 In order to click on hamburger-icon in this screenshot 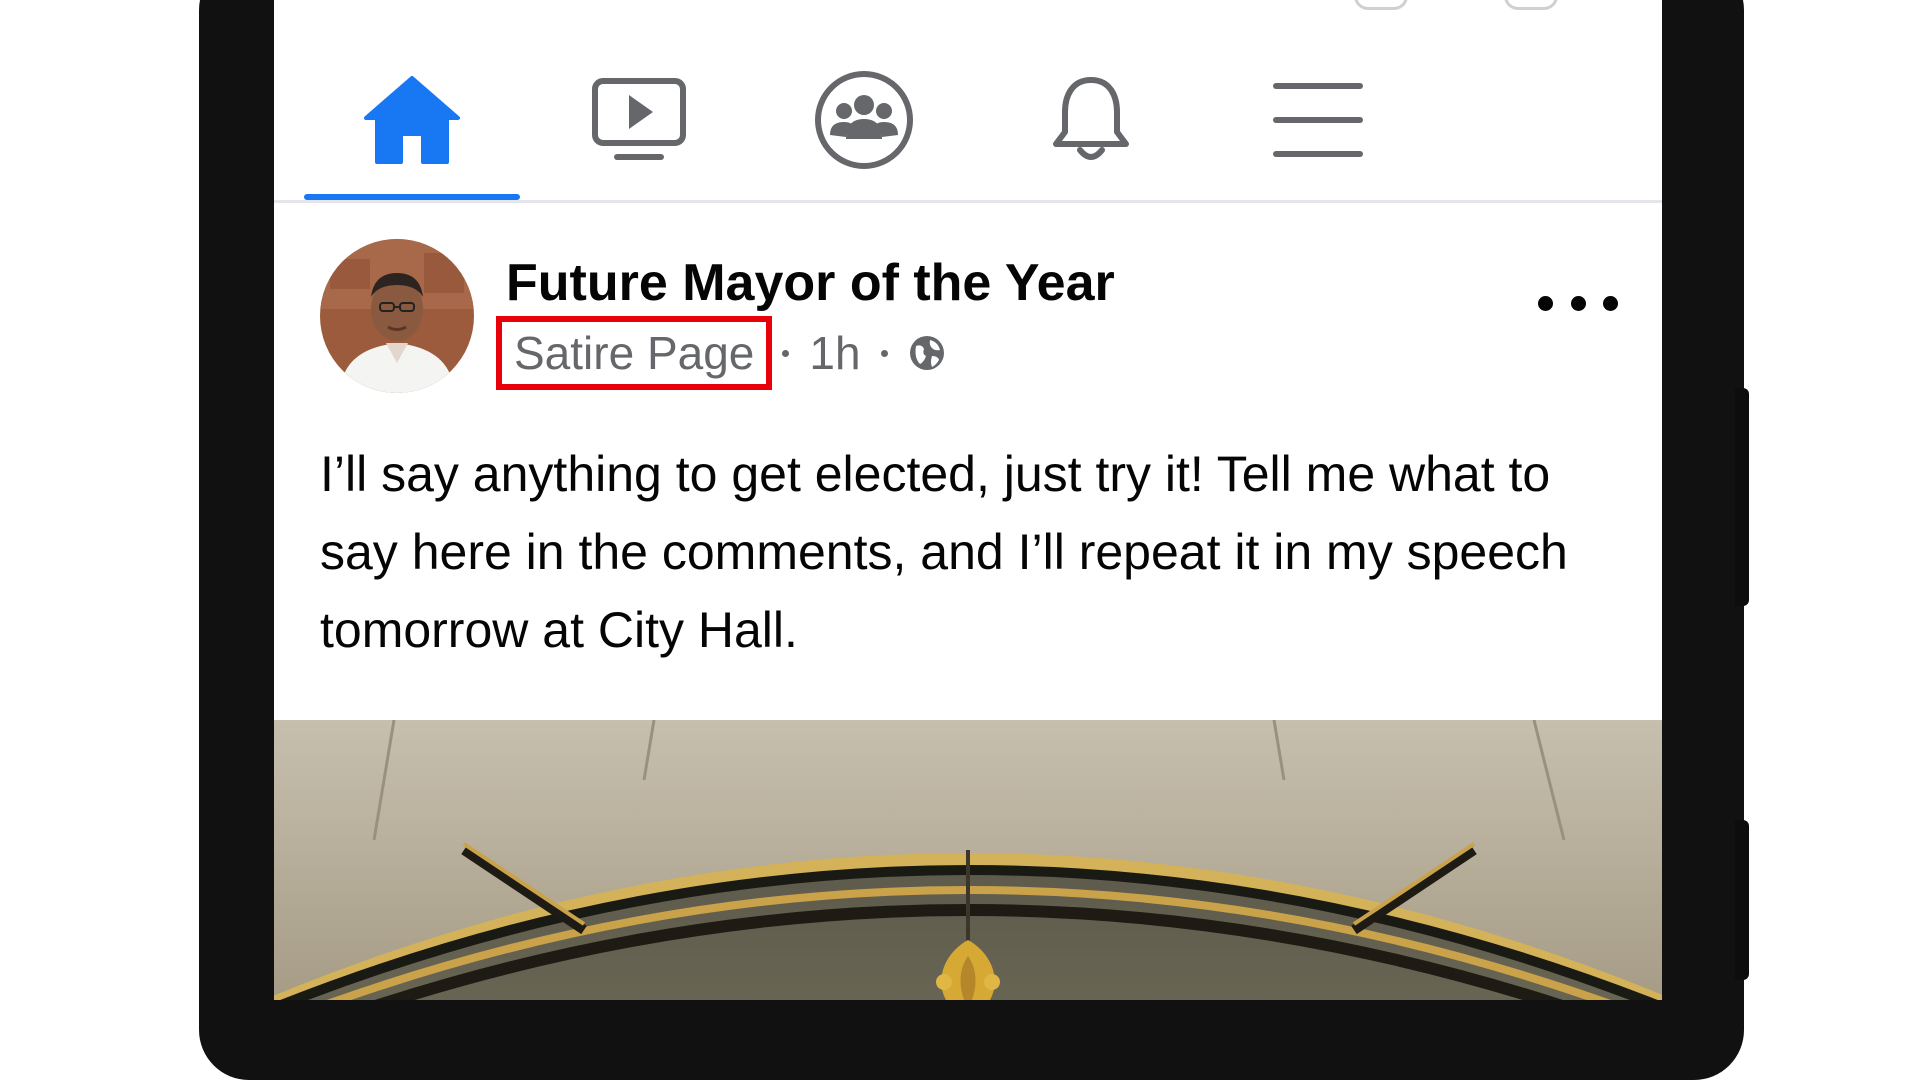, I will do `click(1318, 120)`.